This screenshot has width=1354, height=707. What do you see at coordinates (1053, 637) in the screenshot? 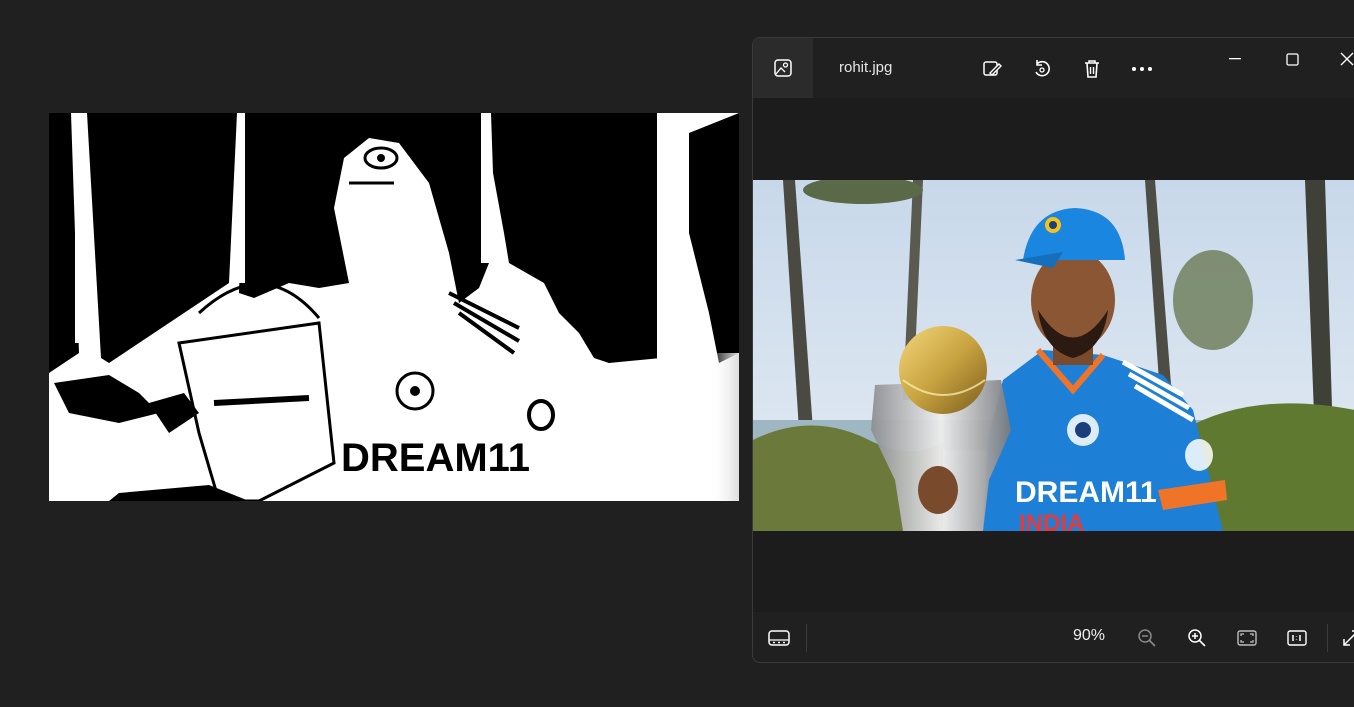
I see `bottom-toolbar: 90%` at bounding box center [1053, 637].